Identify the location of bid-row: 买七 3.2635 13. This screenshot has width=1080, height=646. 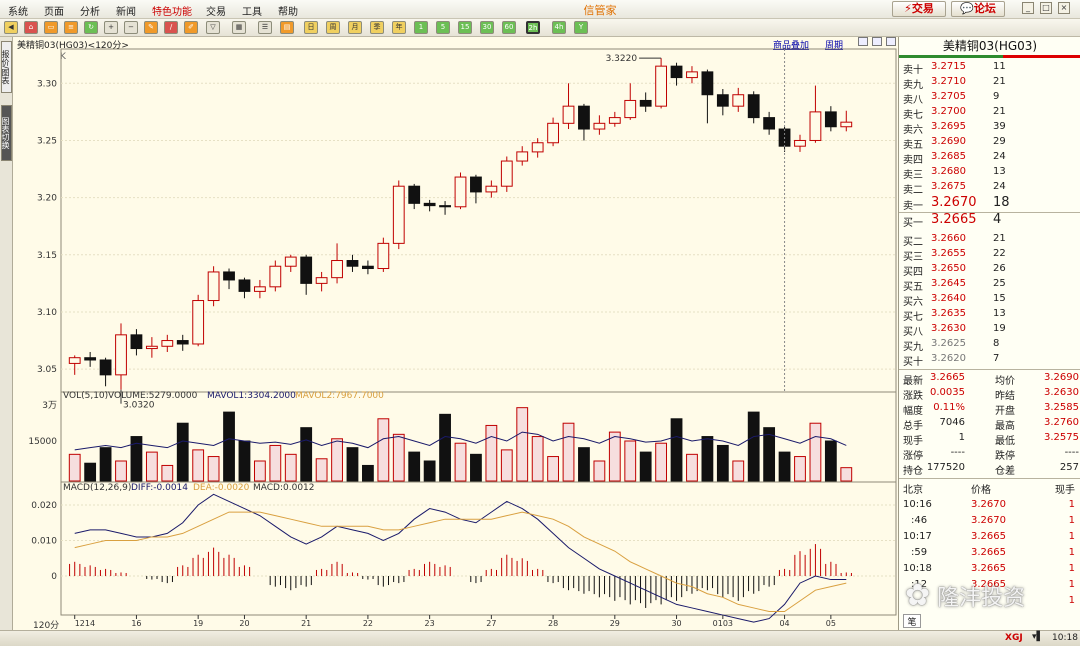
(991, 315).